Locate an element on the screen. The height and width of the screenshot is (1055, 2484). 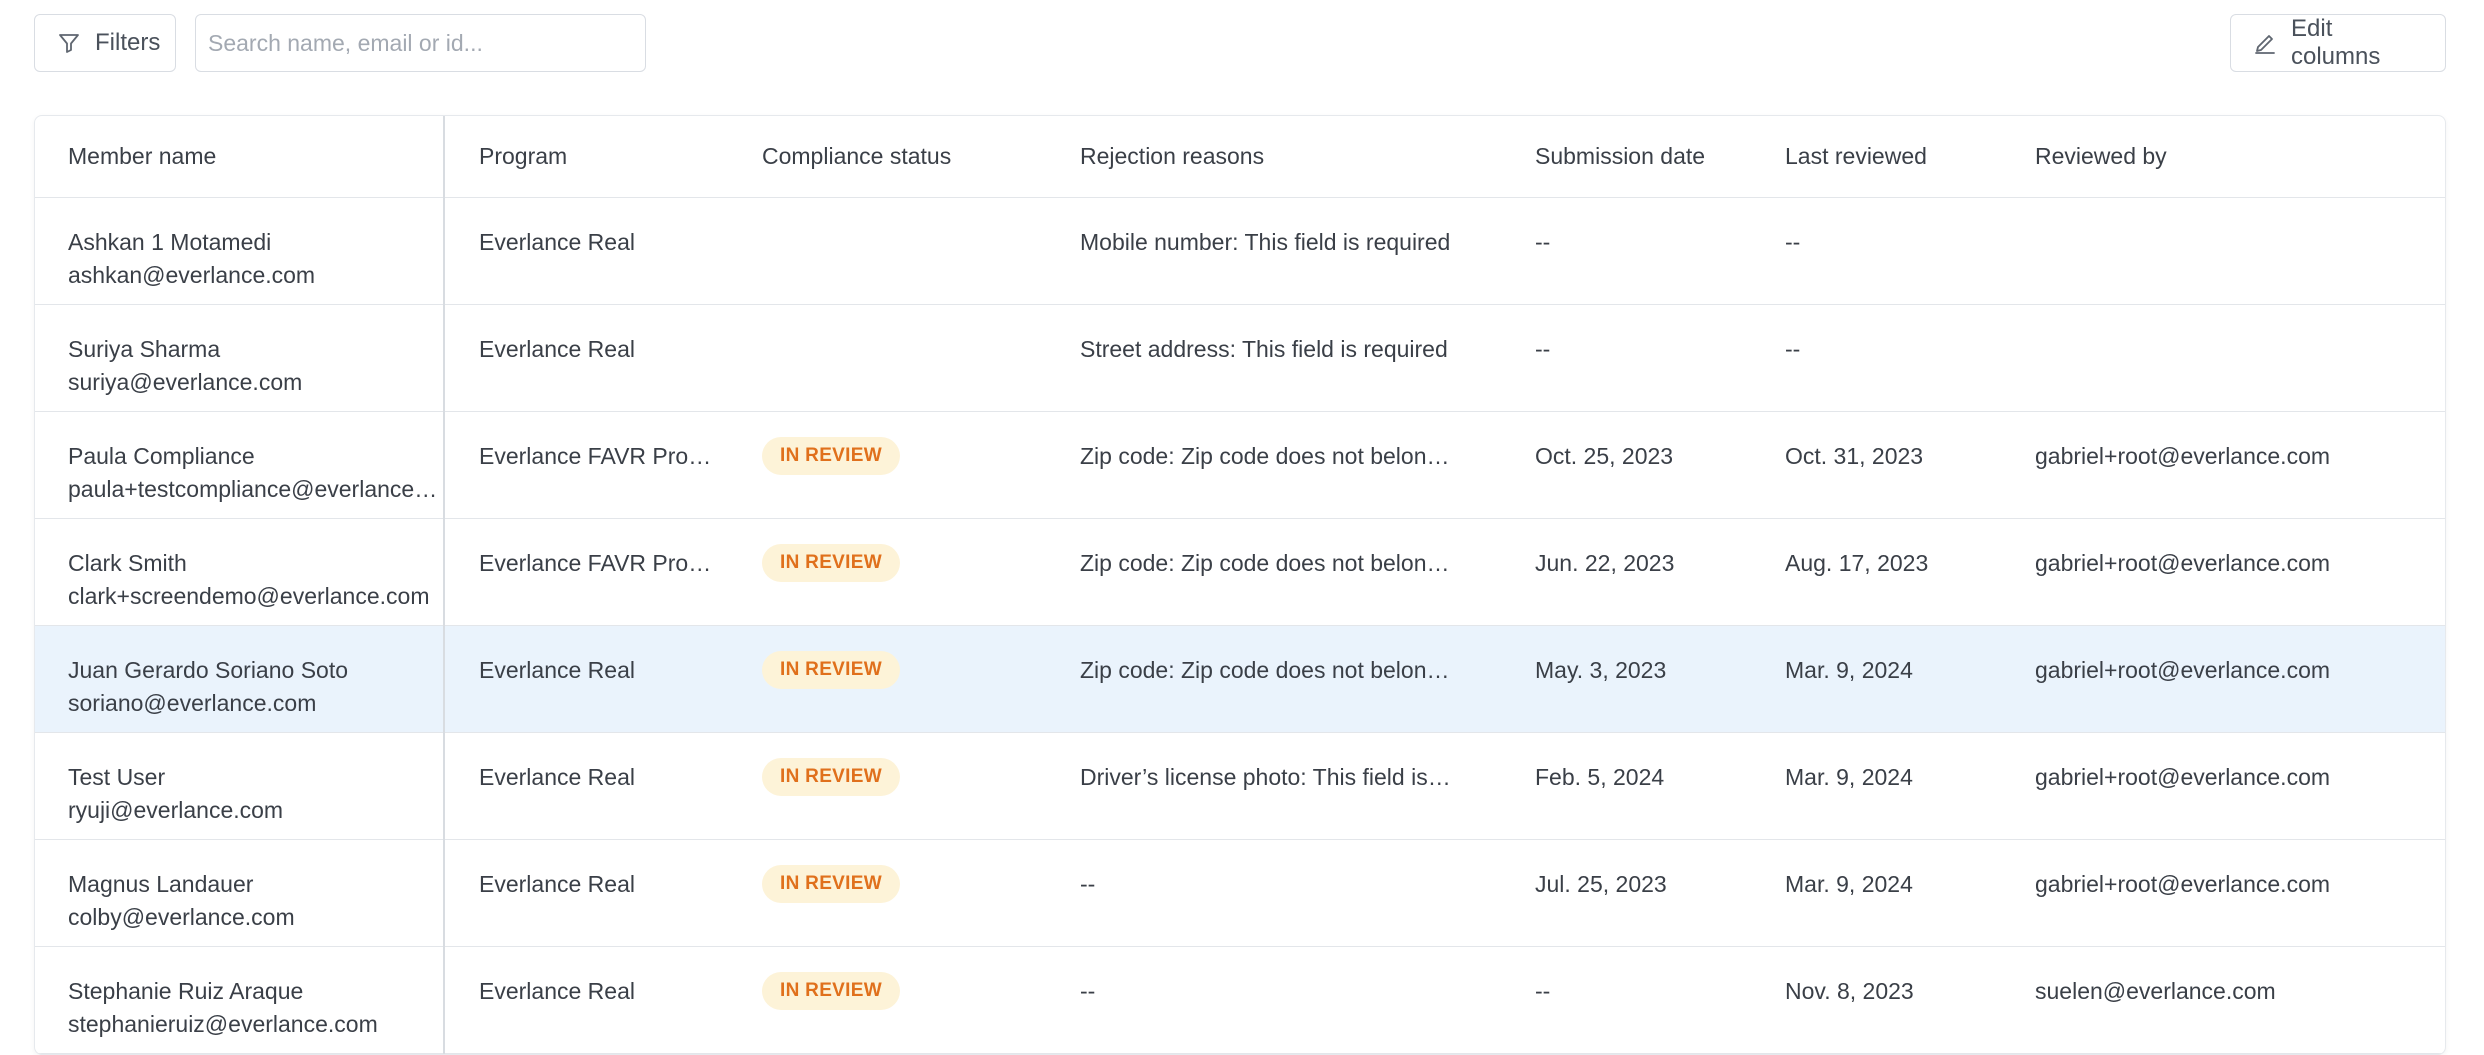
header-member-name: Member name is located at coordinates (240, 157).